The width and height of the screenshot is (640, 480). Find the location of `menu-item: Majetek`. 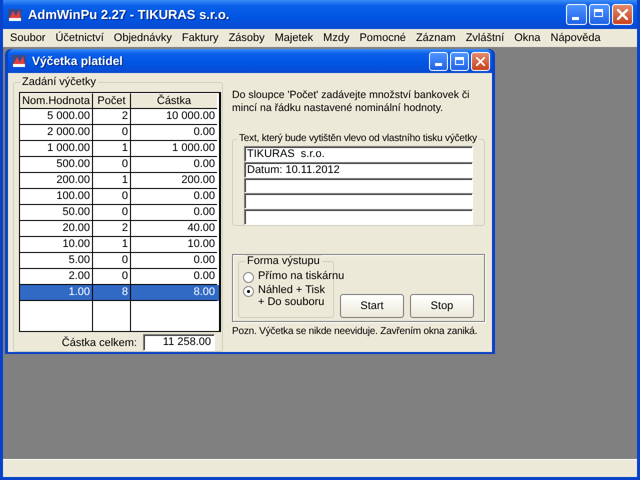

menu-item: Majetek is located at coordinates (294, 38).